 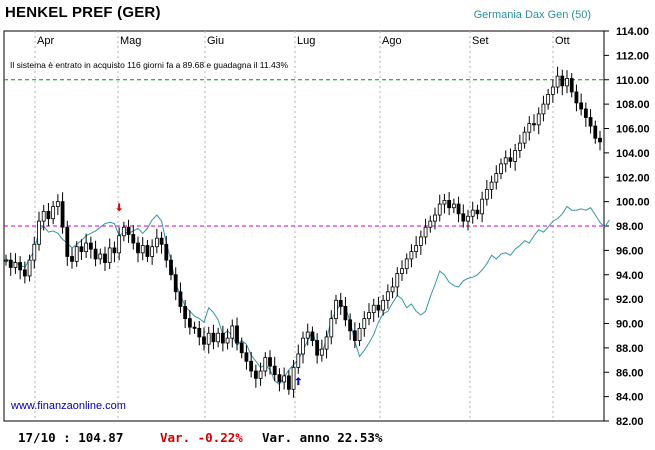 What do you see at coordinates (633, 154) in the screenshot?
I see `y-tick-label: 104.00` at bounding box center [633, 154].